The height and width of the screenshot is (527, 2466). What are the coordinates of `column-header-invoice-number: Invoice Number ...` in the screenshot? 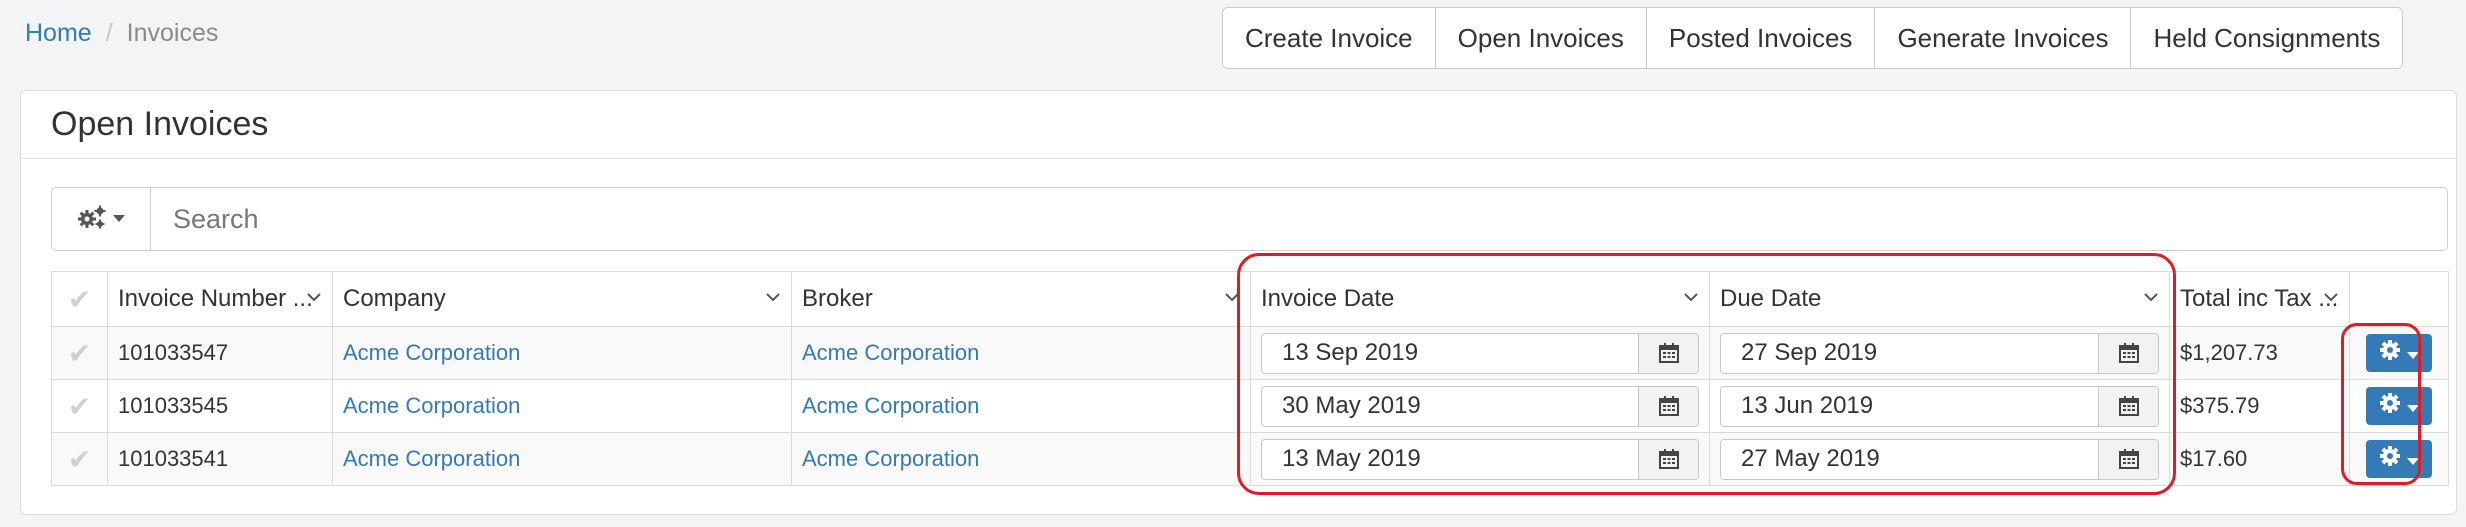 It's located at (220, 299).